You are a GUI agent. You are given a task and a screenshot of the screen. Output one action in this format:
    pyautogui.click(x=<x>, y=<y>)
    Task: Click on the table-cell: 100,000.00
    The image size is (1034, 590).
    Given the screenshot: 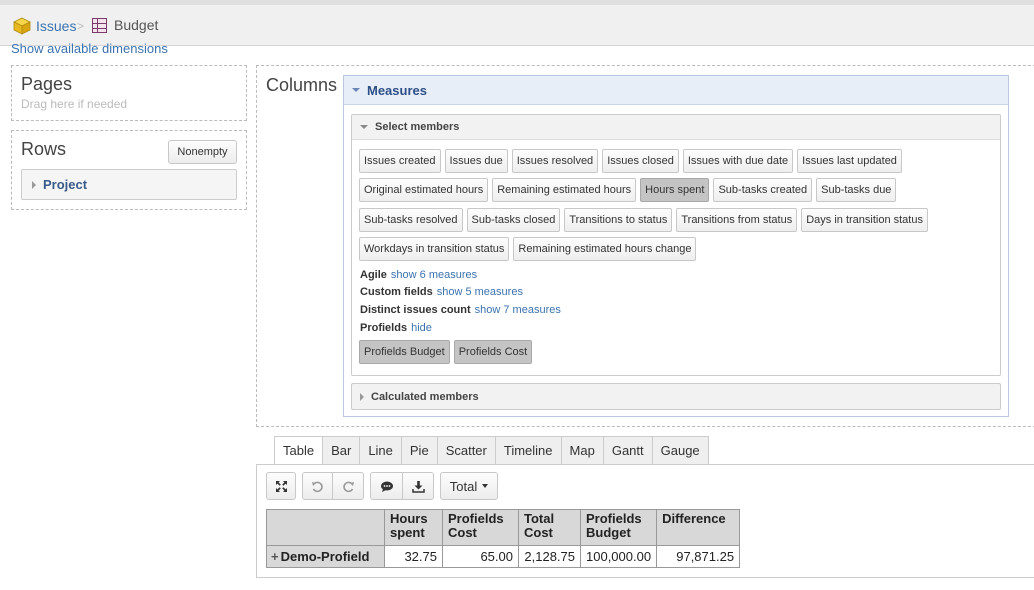 What is the action you would take?
    pyautogui.click(x=618, y=556)
    